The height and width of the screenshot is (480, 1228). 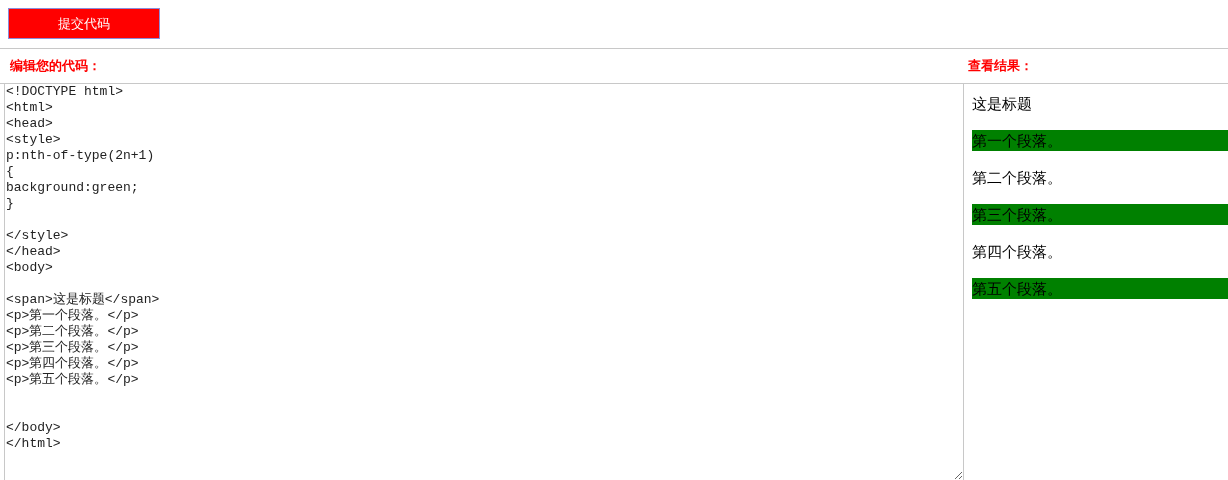 What do you see at coordinates (1100, 288) in the screenshot?
I see `result-paragraph: 第五个段落。` at bounding box center [1100, 288].